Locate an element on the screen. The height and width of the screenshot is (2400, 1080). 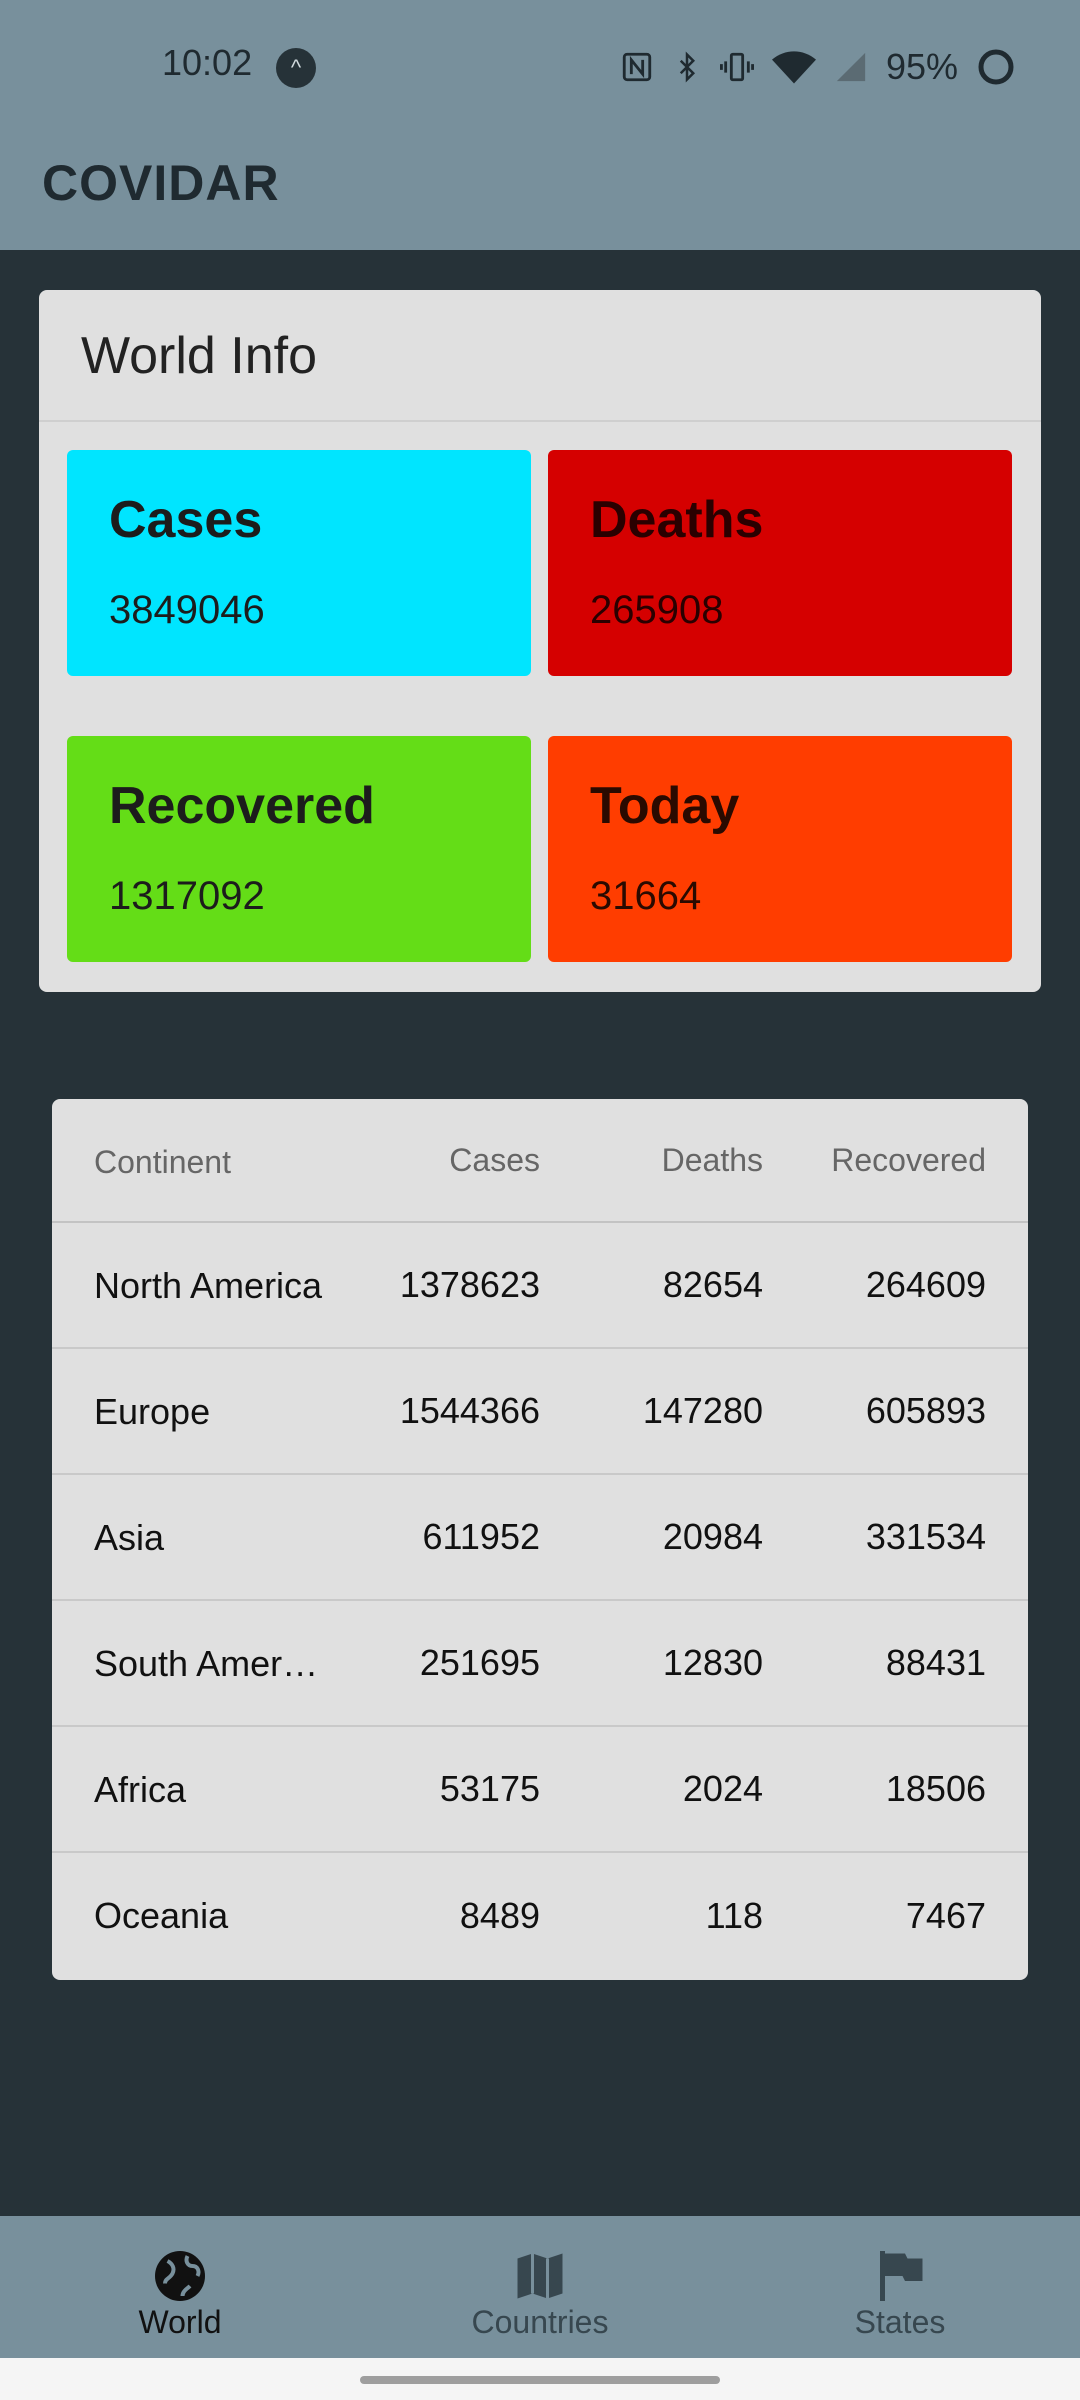
deaths-label: Deaths is located at coordinates (677, 520).